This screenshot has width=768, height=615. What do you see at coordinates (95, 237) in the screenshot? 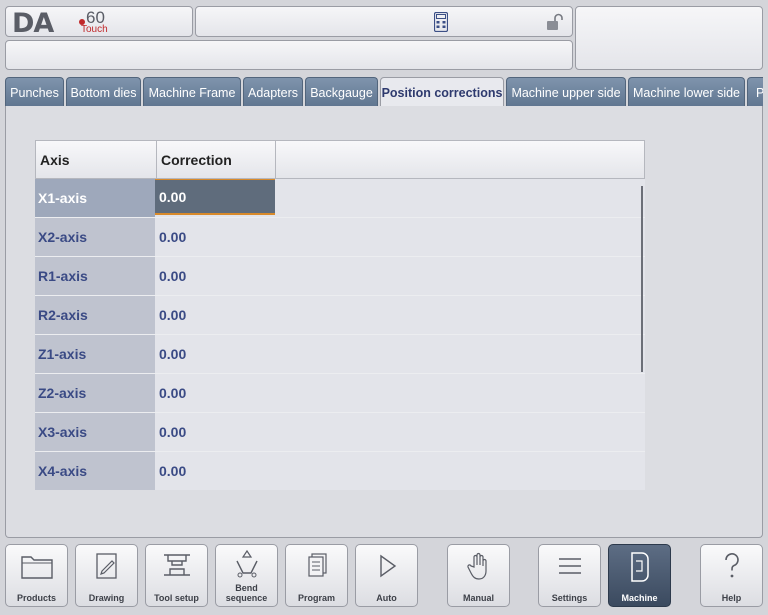
I see `axis-label: X2-axis` at bounding box center [95, 237].